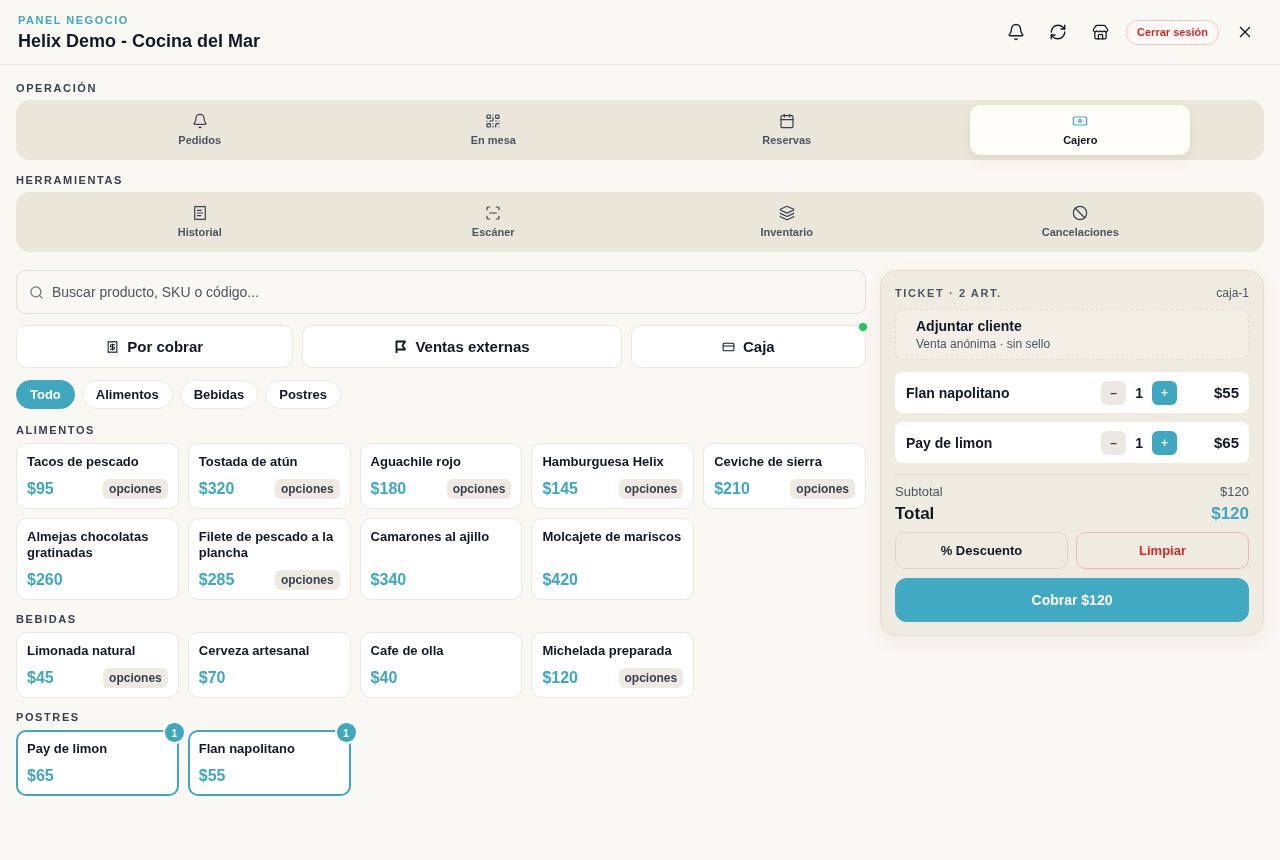 The width and height of the screenshot is (1280, 860). I want to click on product-price: $145, so click(560, 489).